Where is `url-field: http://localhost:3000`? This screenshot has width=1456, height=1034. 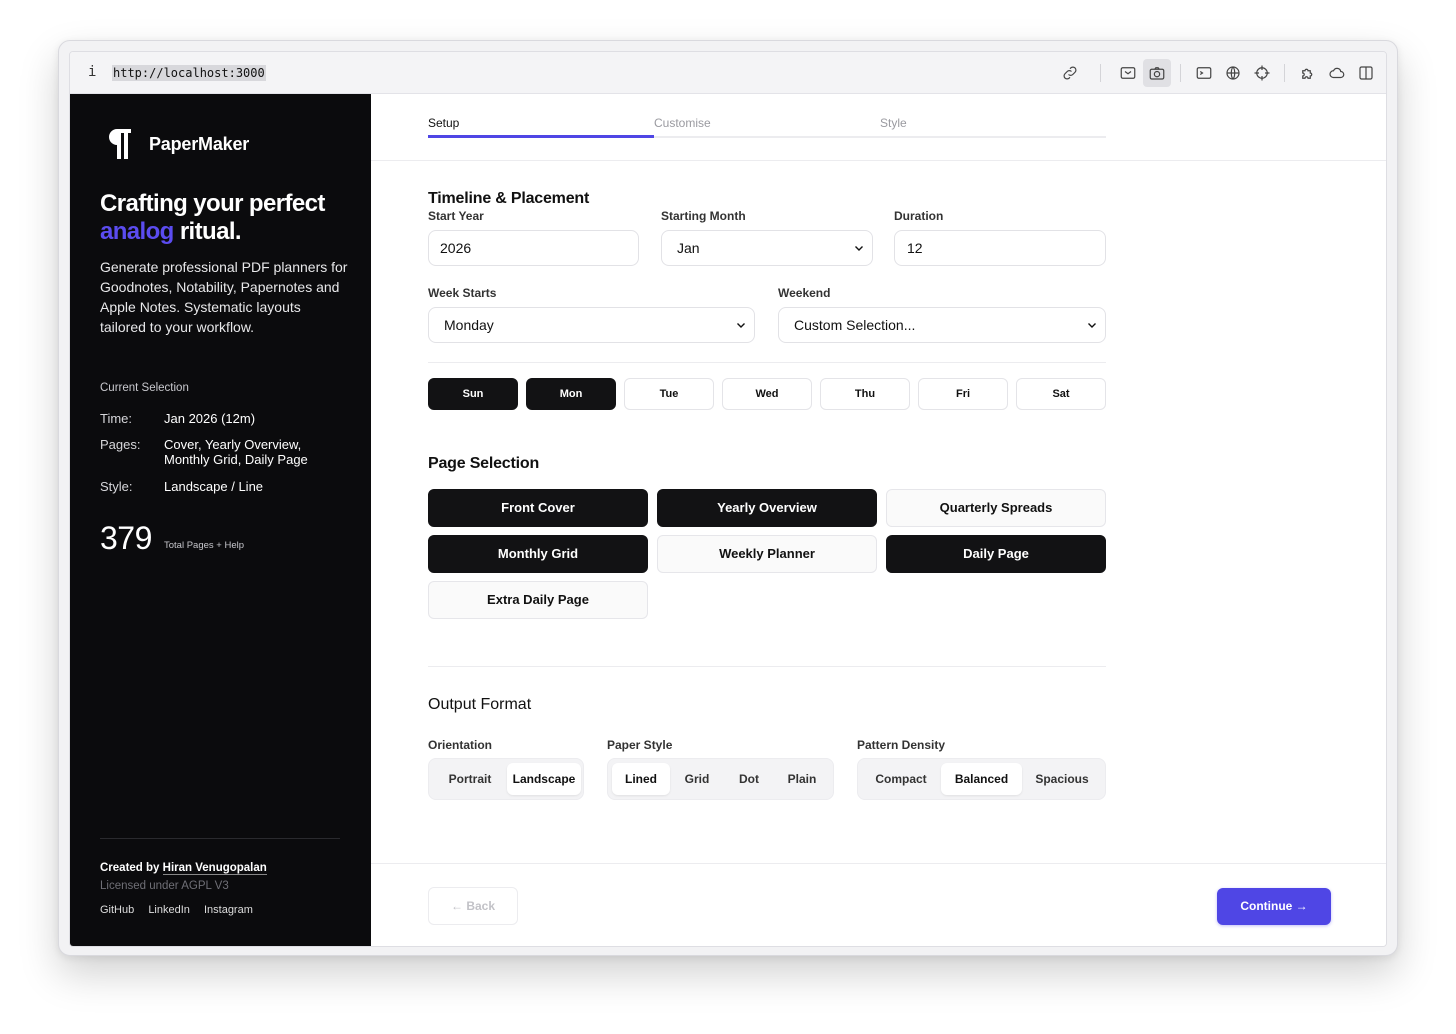 url-field: http://localhost:3000 is located at coordinates (189, 73).